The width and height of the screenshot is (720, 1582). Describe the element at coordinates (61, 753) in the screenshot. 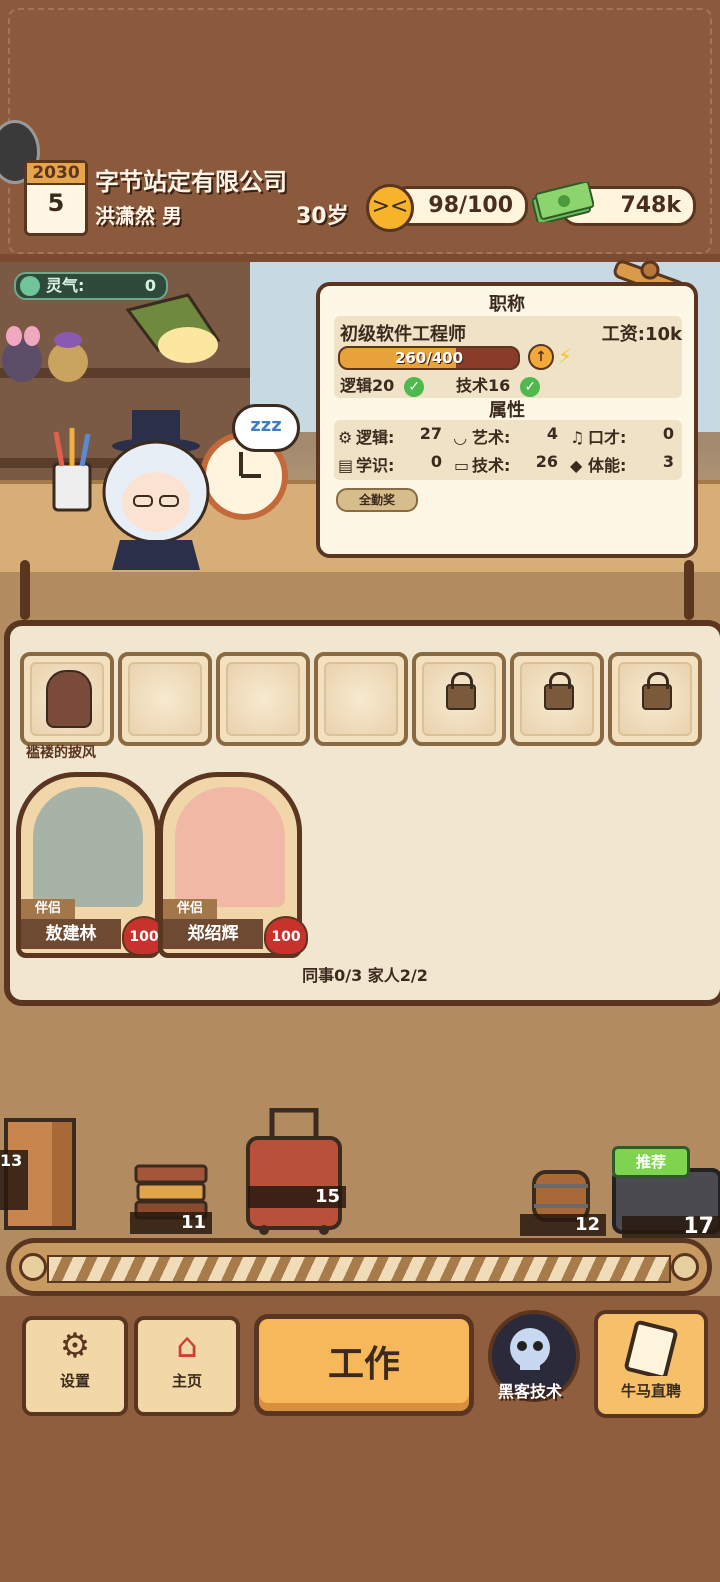

I see `item-slot-1-label: 褴褛的披风` at that location.